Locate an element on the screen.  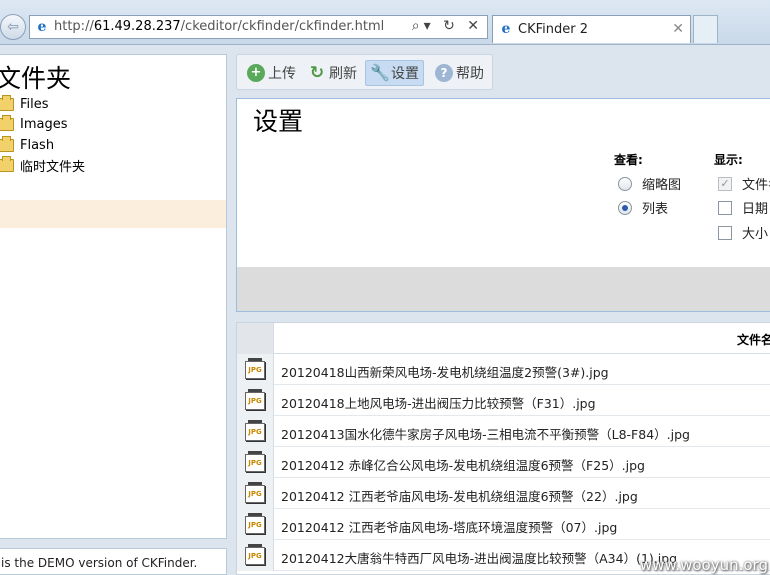
view-option-list: 列表 is located at coordinates (643, 207).